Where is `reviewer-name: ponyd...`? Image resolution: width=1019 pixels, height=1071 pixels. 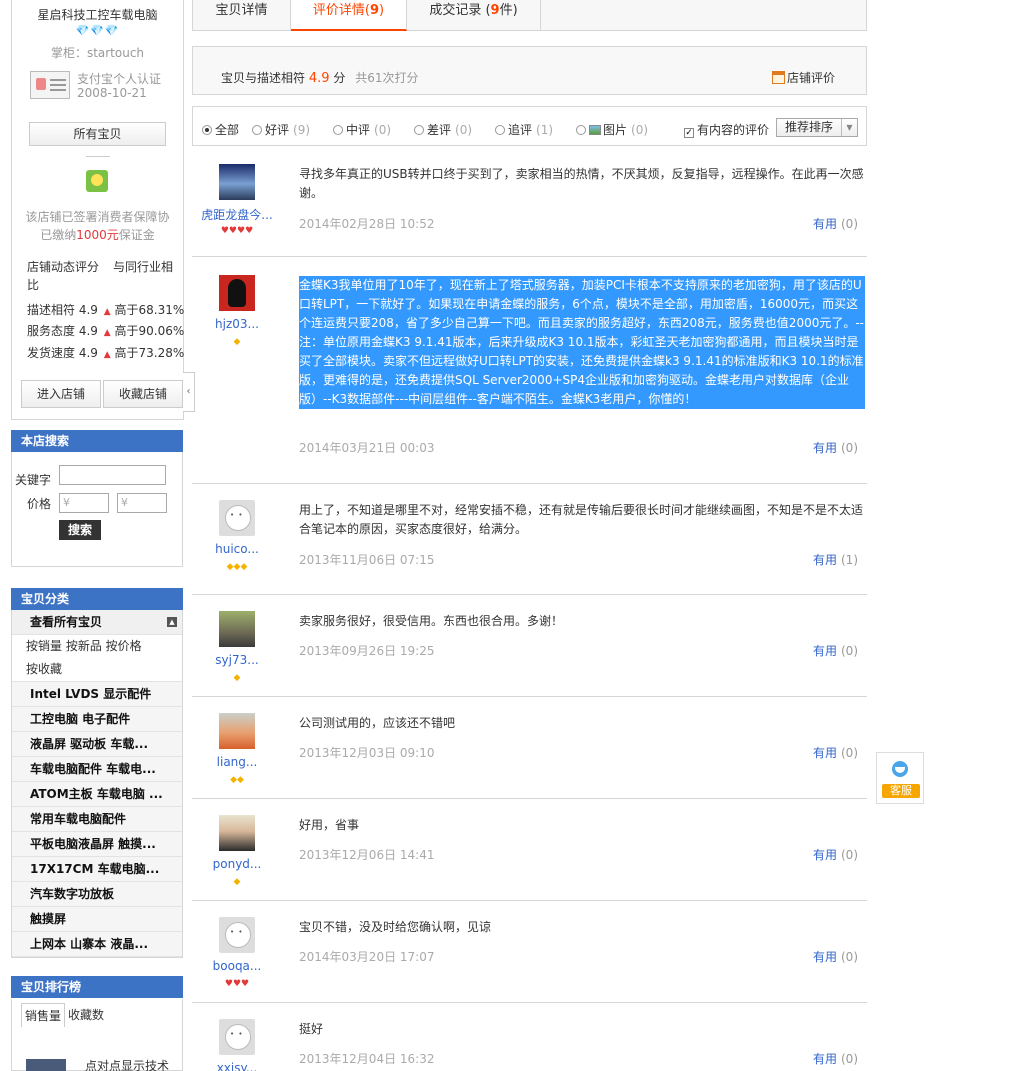 reviewer-name: ponyd... is located at coordinates (237, 864).